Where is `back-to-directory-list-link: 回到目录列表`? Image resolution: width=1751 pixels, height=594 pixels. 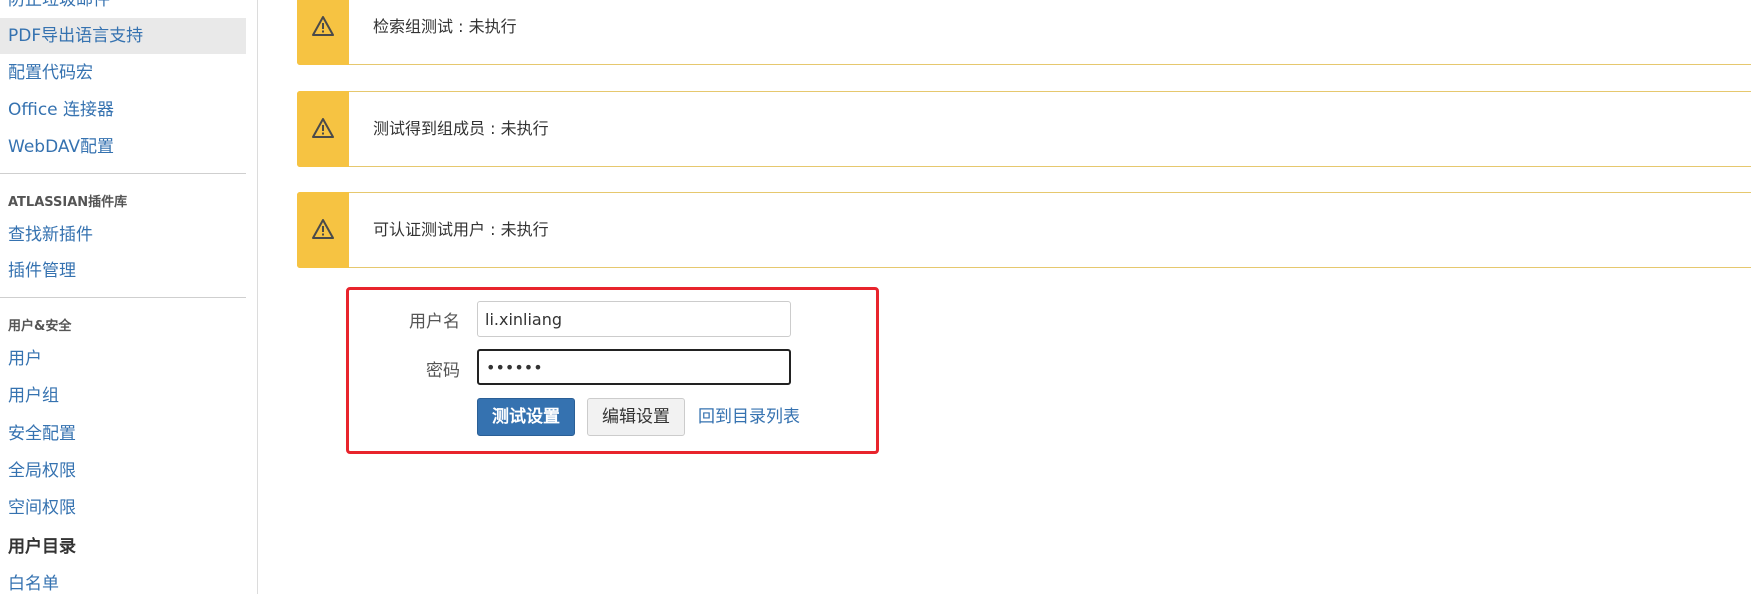
back-to-directory-list-link: 回到目录列表 is located at coordinates (749, 417).